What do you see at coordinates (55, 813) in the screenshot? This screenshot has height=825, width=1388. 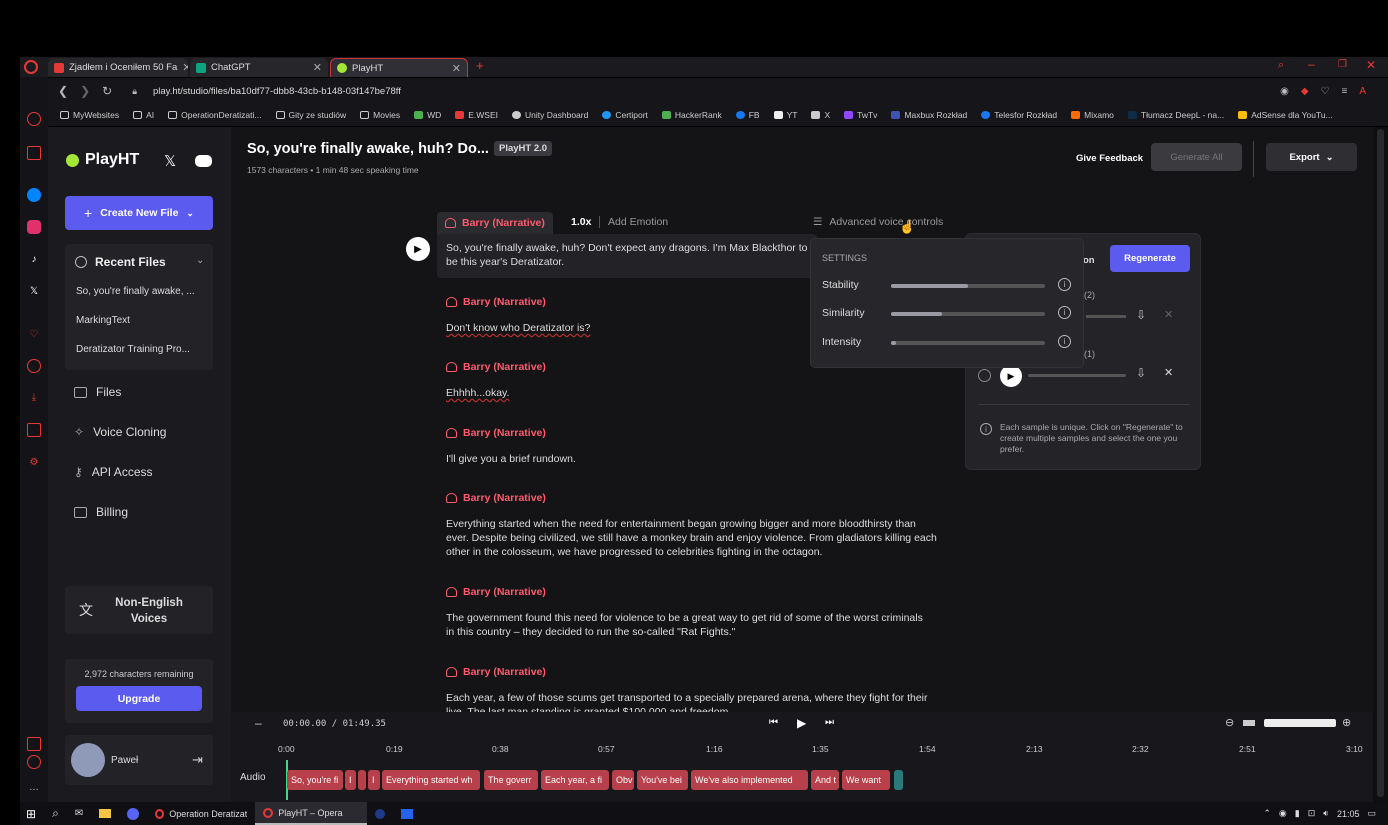 I see `search-icon: ⌕` at bounding box center [55, 813].